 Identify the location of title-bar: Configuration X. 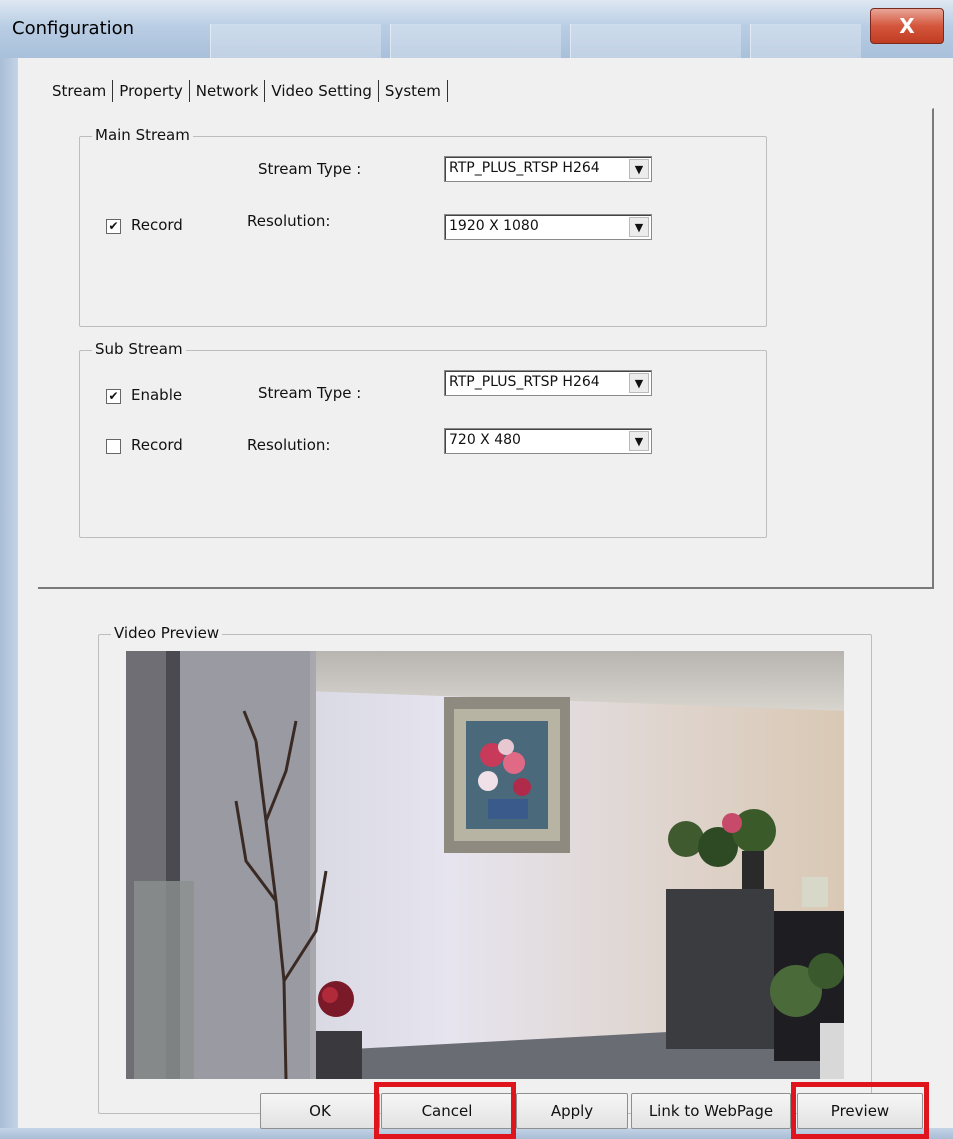
(476, 29).